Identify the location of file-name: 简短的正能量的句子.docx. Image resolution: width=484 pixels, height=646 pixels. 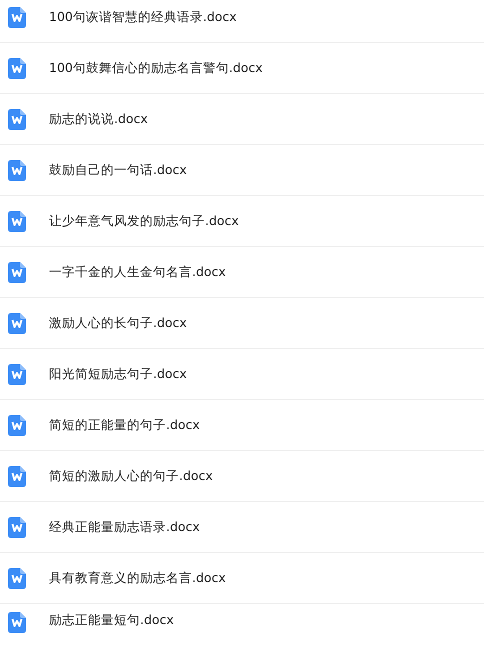
(124, 425).